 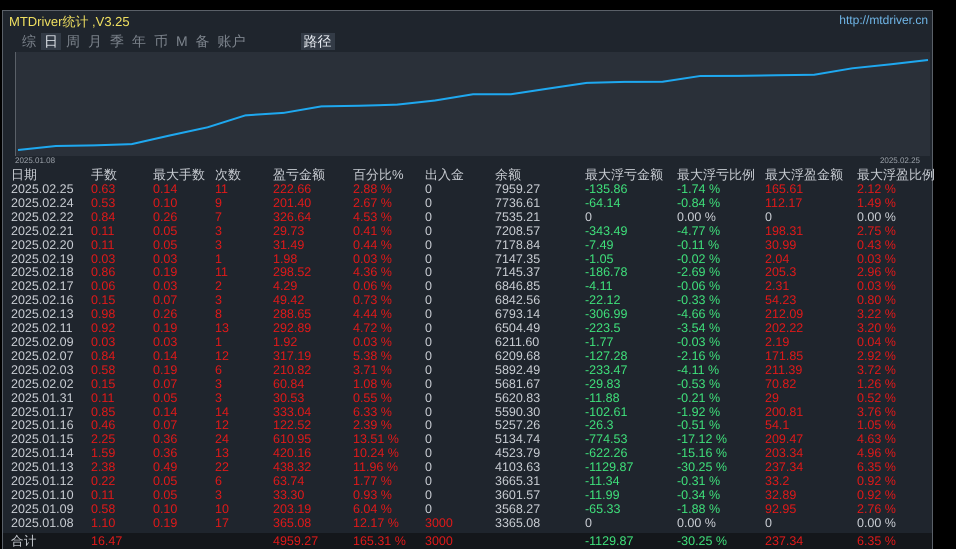 What do you see at coordinates (165, 203) in the screenshot?
I see `table-cell-text: 0.10` at bounding box center [165, 203].